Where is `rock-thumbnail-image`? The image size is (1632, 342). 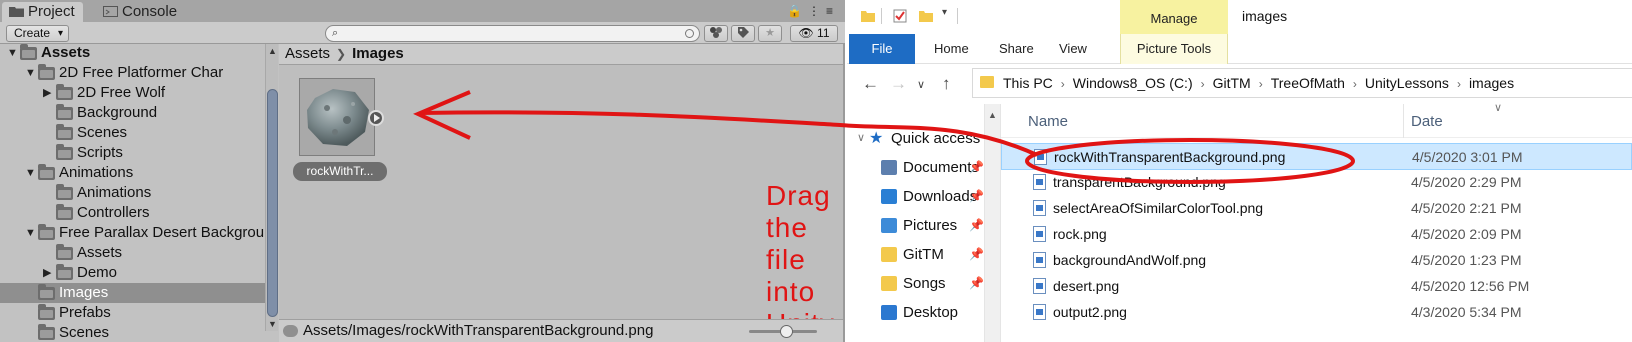
rock-thumbnail-image is located at coordinates (338, 117).